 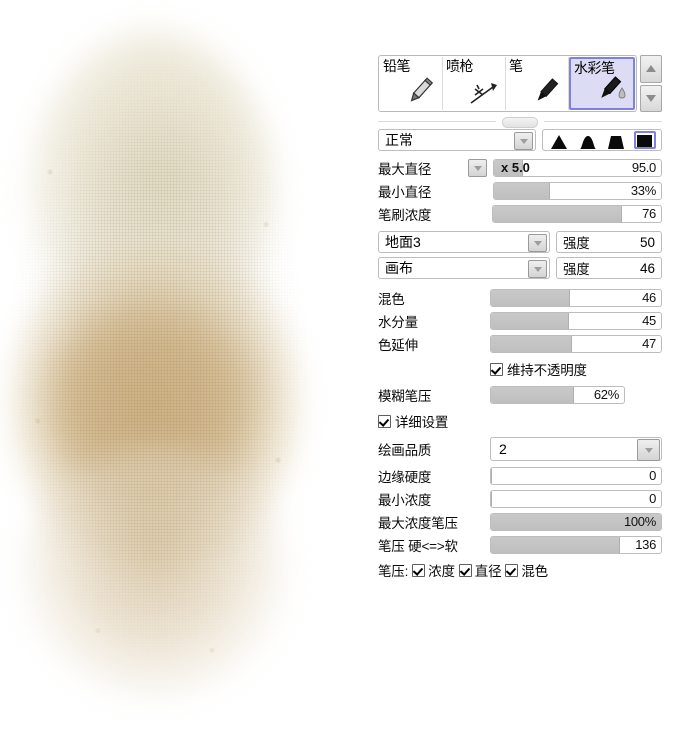 I want to click on pressure-diameter-checkbox, so click(x=465, y=570).